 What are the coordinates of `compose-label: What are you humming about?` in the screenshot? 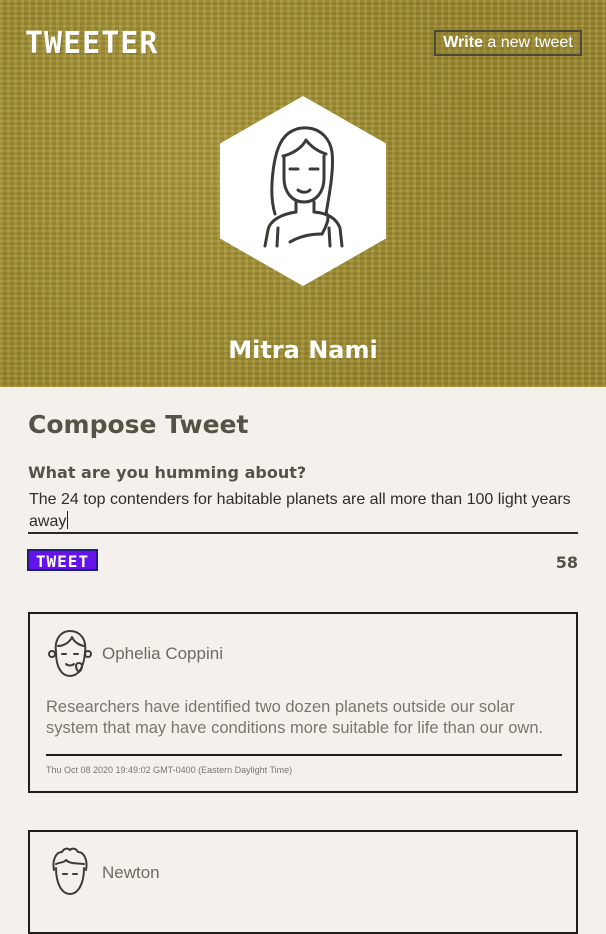 It's located at (167, 472).